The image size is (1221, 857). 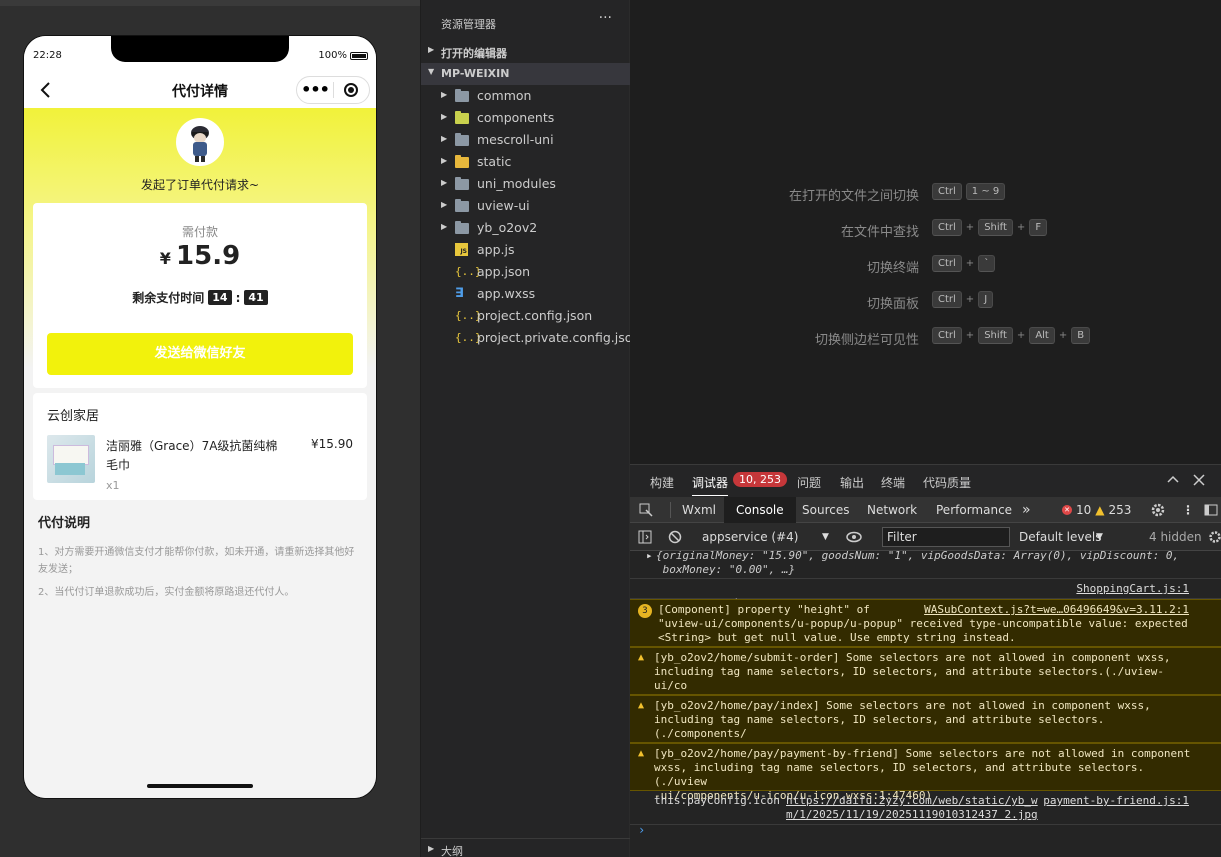 What do you see at coordinates (1173, 480) in the screenshot?
I see `collapse-panel-icon` at bounding box center [1173, 480].